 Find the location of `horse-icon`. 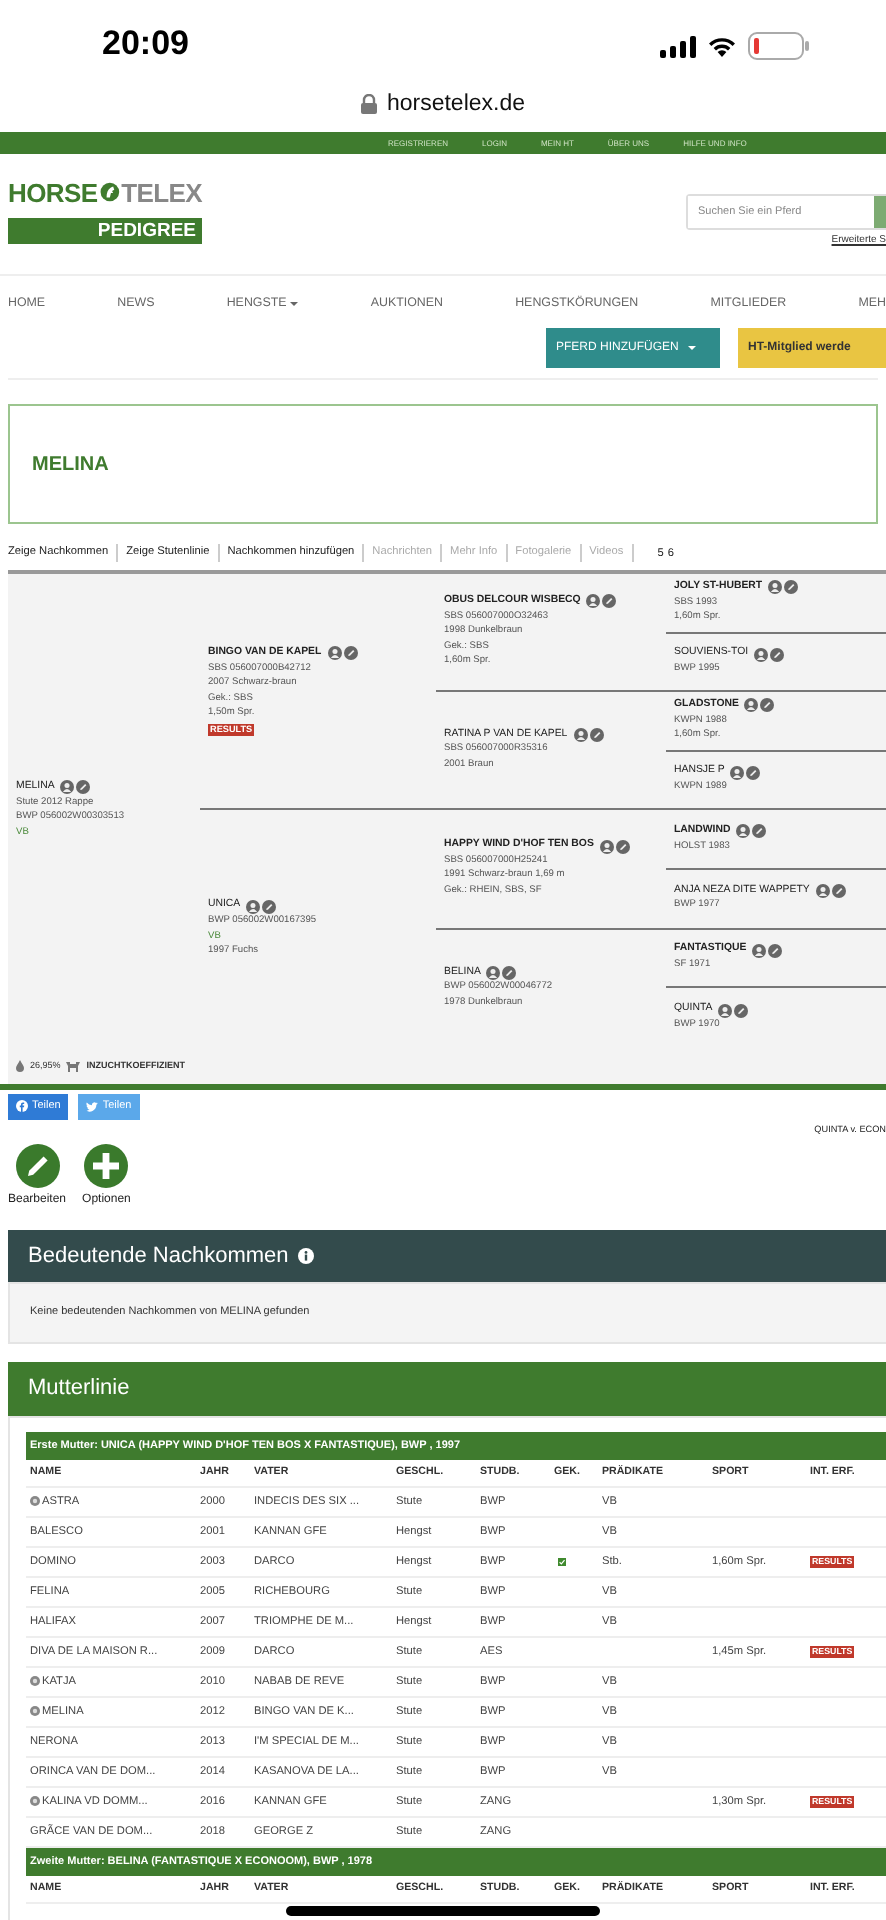

horse-icon is located at coordinates (73, 1065).